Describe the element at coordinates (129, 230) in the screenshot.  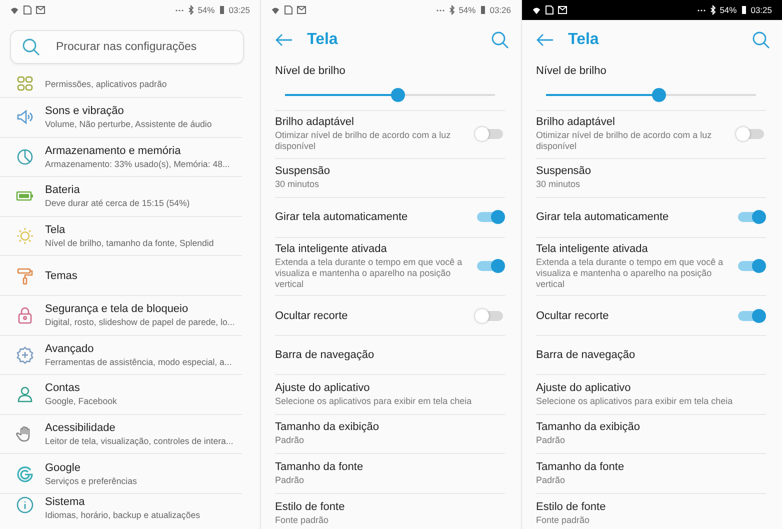
I see `setting-title: Tela` at that location.